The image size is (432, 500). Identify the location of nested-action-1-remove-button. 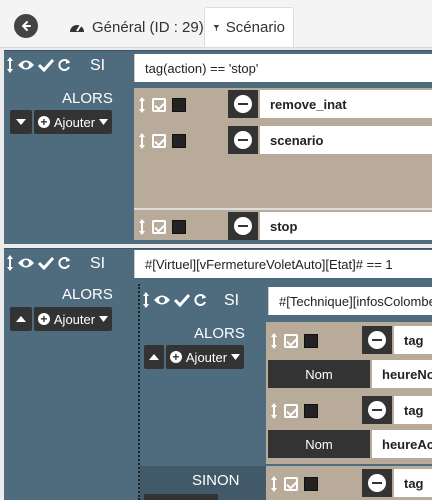
(377, 340).